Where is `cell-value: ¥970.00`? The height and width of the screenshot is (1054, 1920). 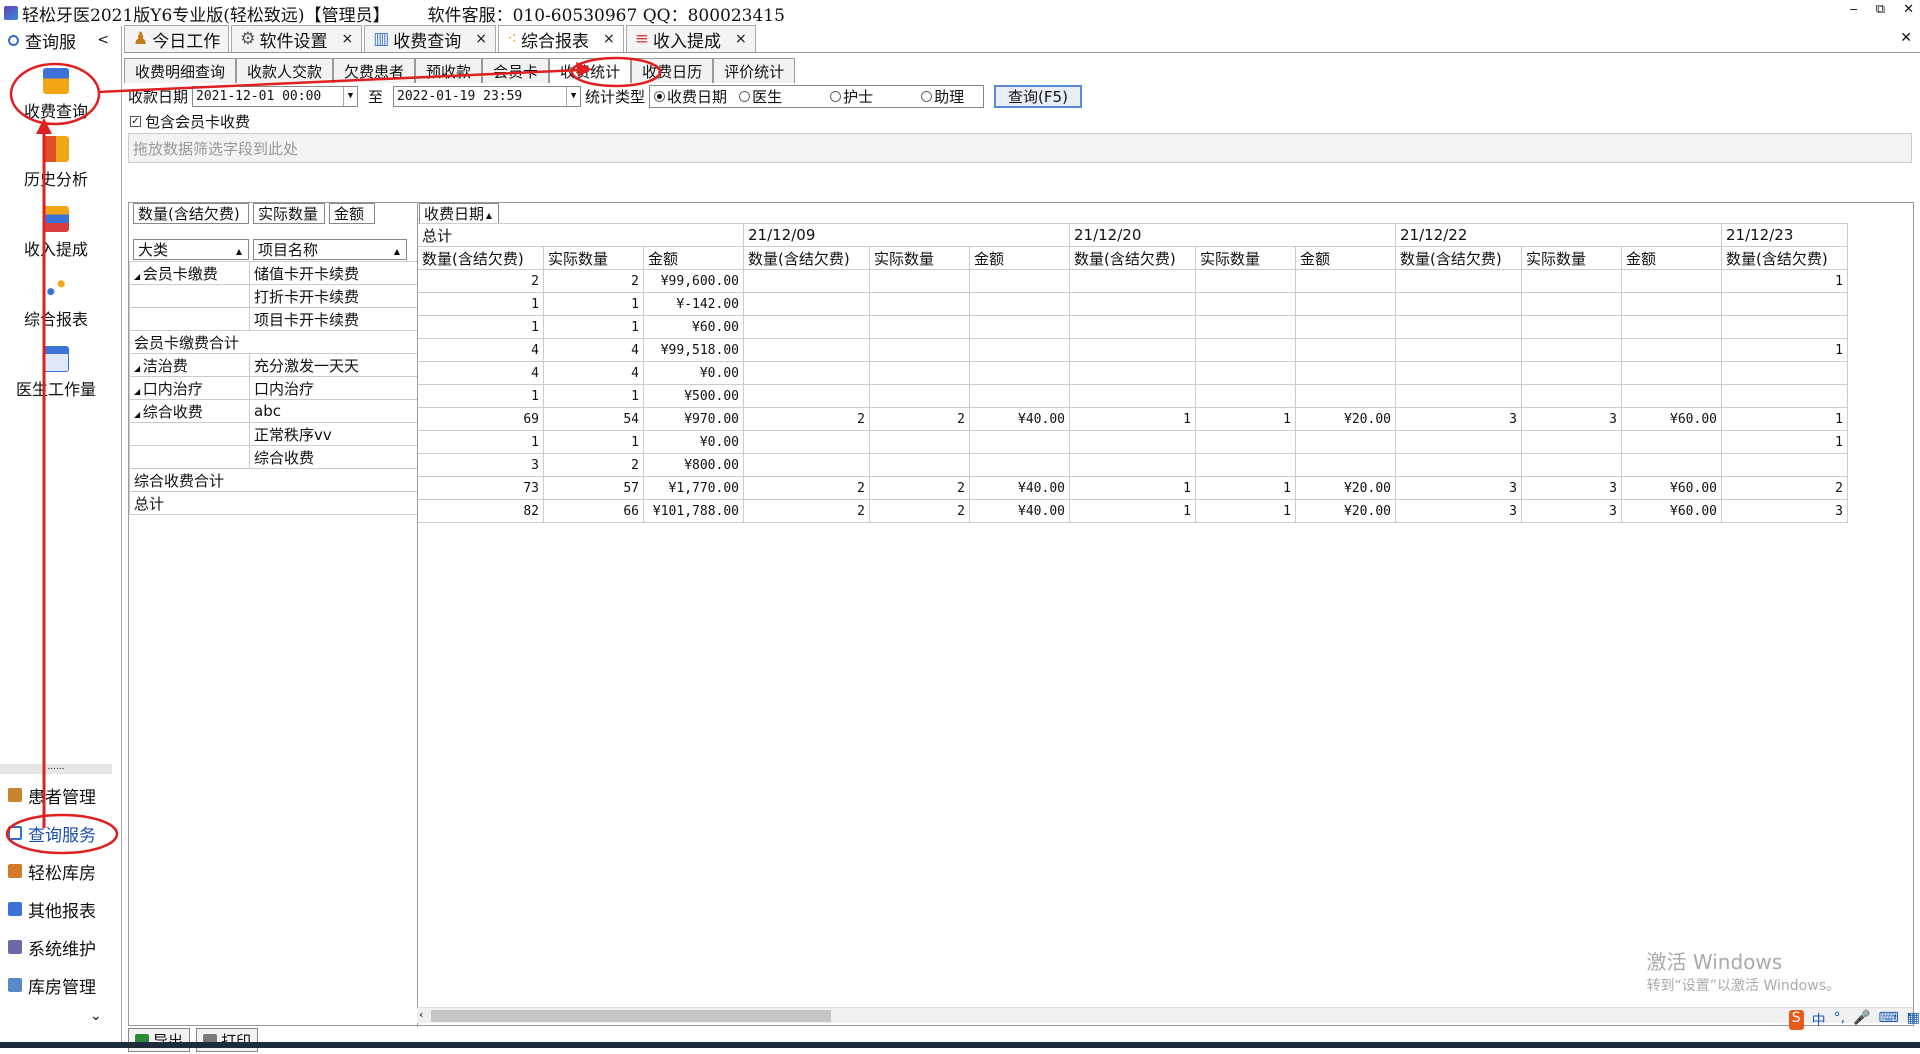
cell-value: ¥970.00 is located at coordinates (693, 419).